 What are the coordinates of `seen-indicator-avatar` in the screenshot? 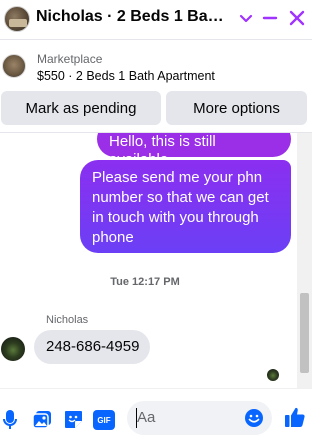 It's located at (273, 375).